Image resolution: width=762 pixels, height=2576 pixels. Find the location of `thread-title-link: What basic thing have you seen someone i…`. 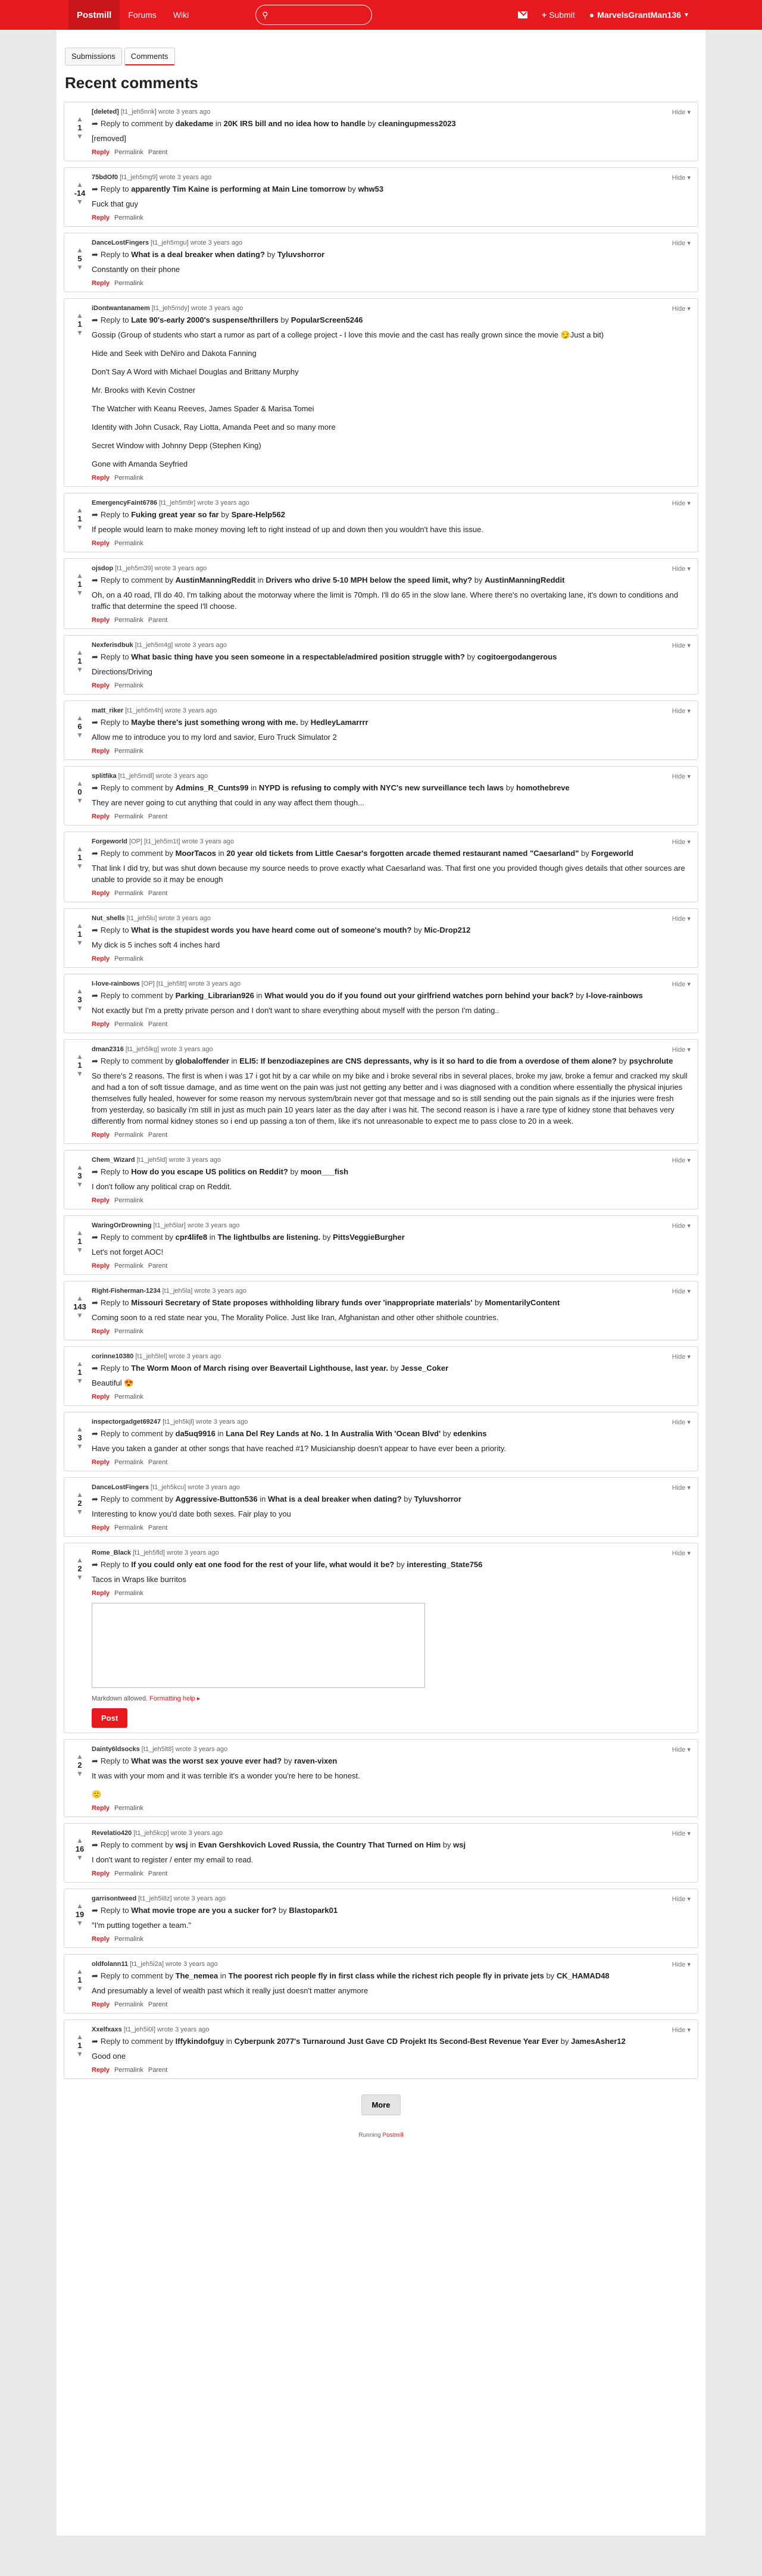

thread-title-link: What basic thing have you seen someone i… is located at coordinates (298, 656).